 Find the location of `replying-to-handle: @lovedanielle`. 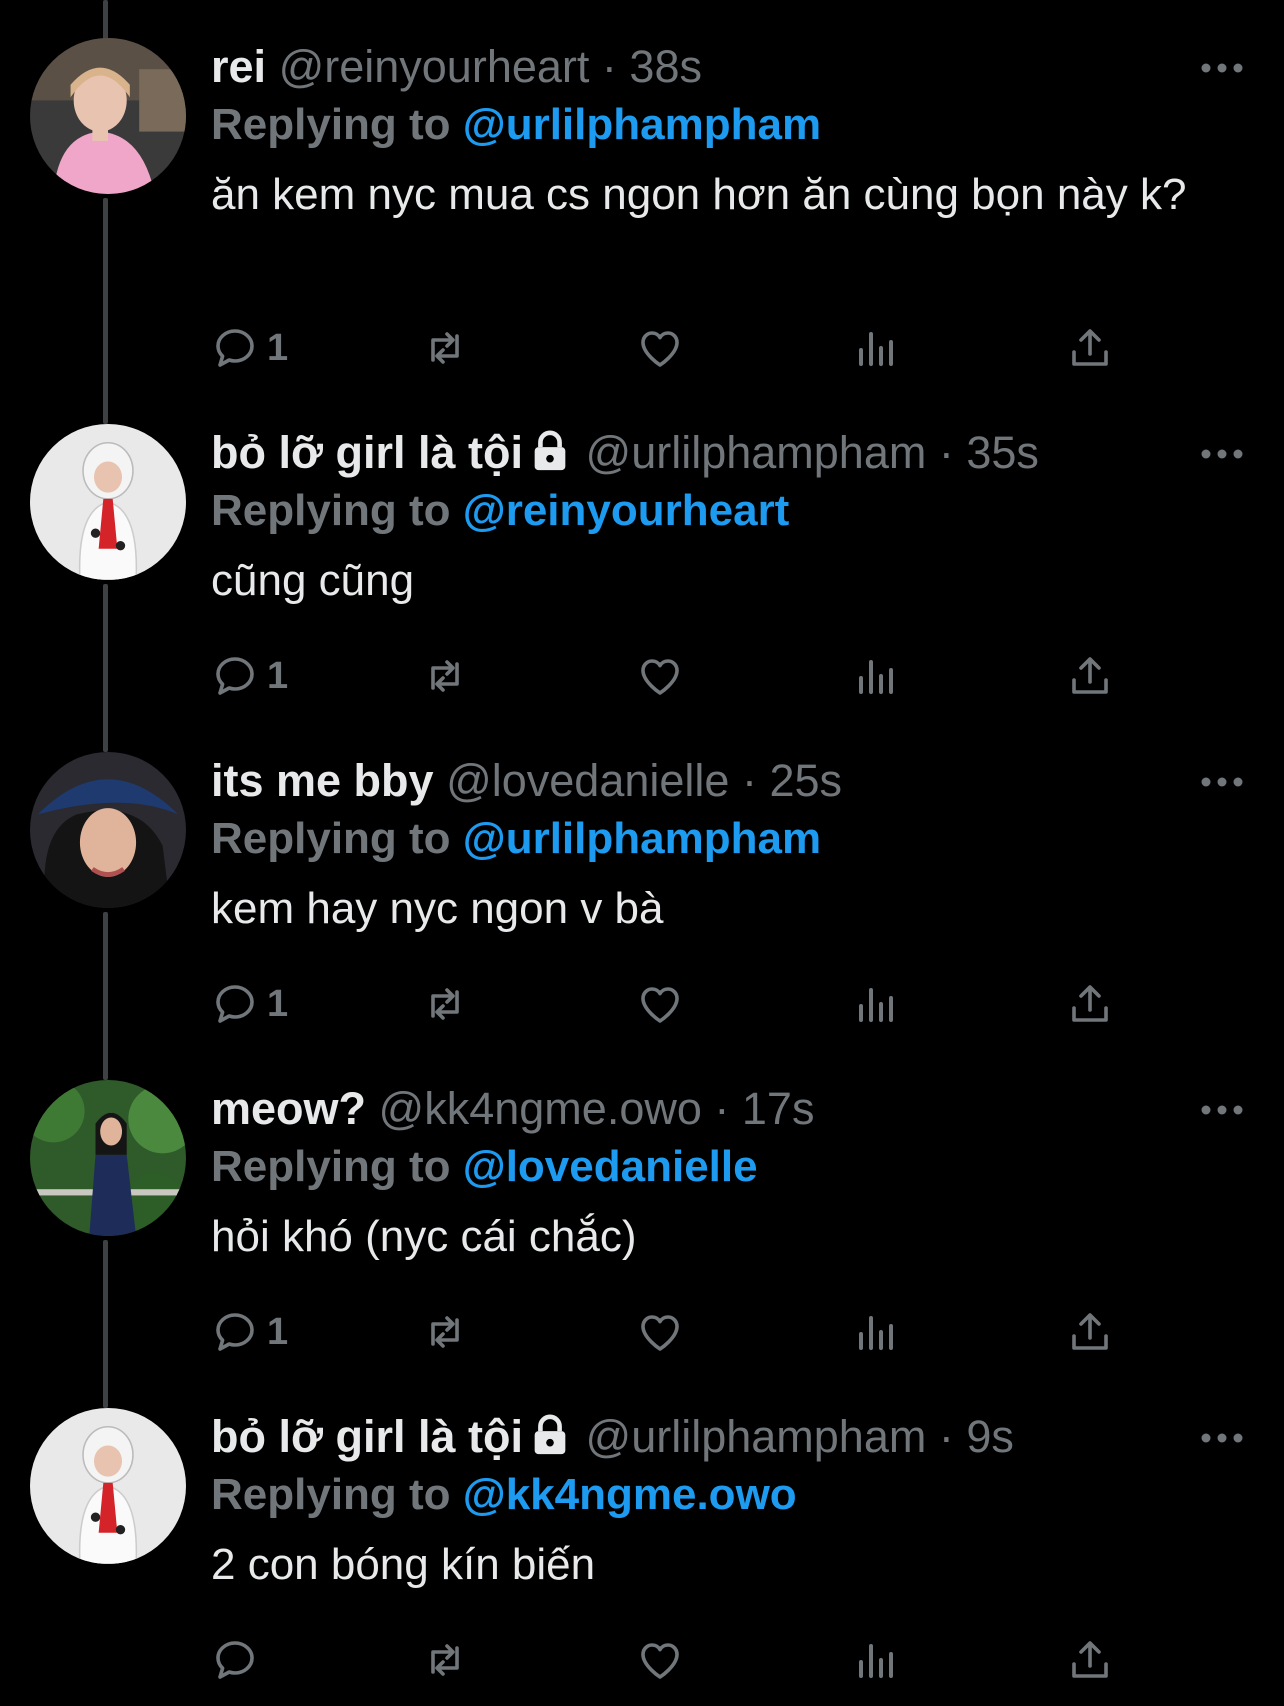

replying-to-handle: @lovedanielle is located at coordinates (610, 1166).